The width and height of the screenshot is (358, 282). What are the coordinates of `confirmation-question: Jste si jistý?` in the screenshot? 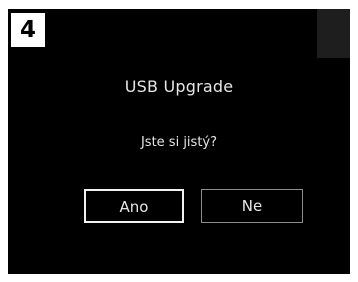 It's located at (179, 142).